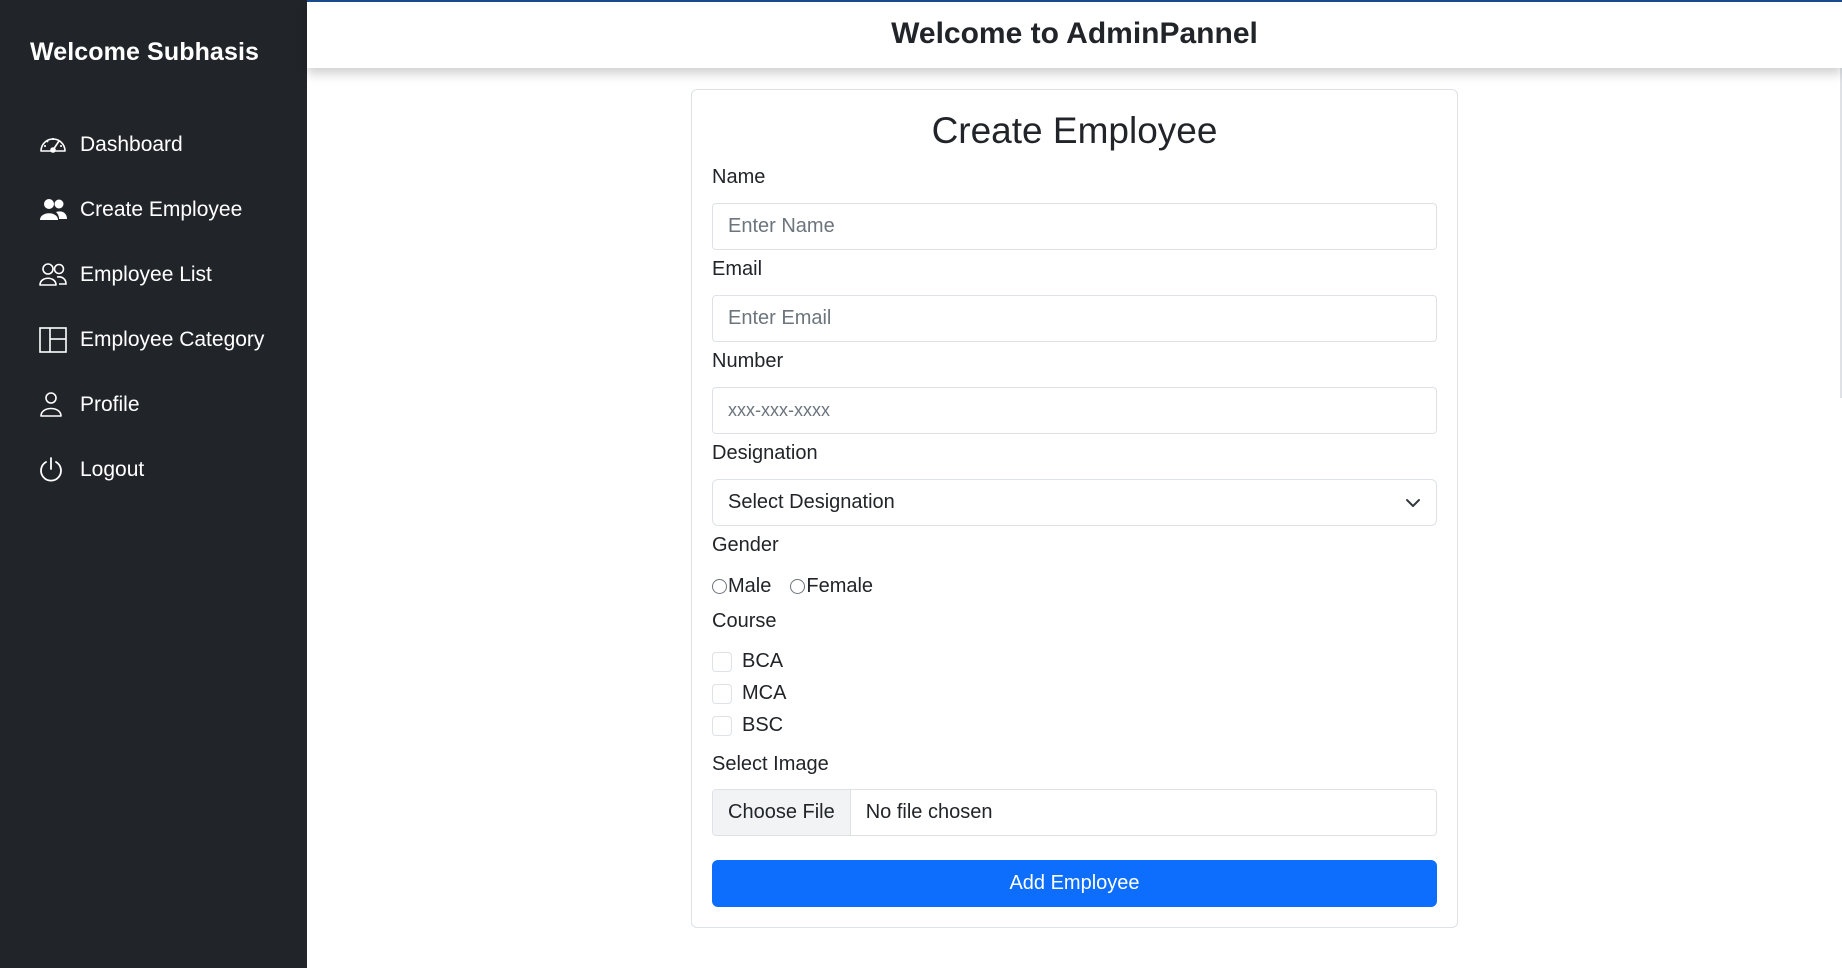  I want to click on course-label: Course, so click(744, 621).